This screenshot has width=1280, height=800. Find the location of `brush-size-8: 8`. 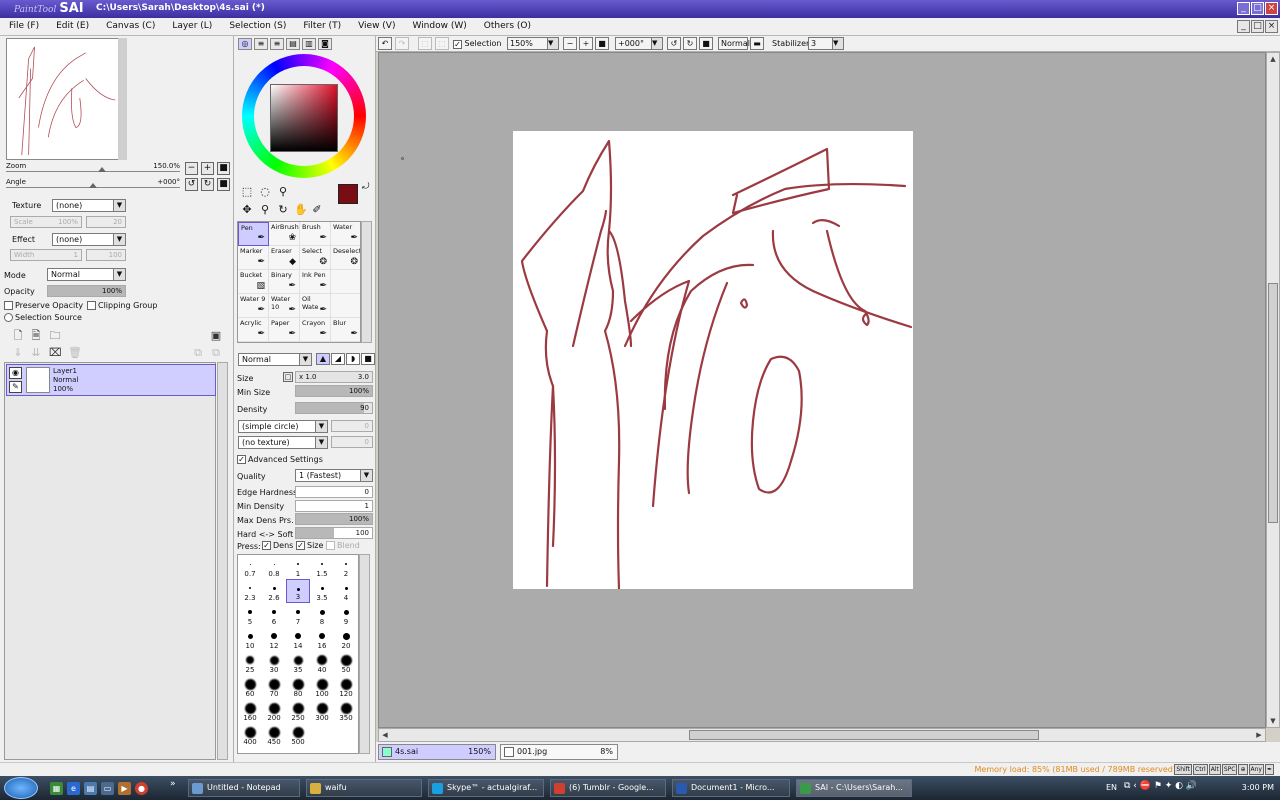

brush-size-8: 8 is located at coordinates (322, 615).